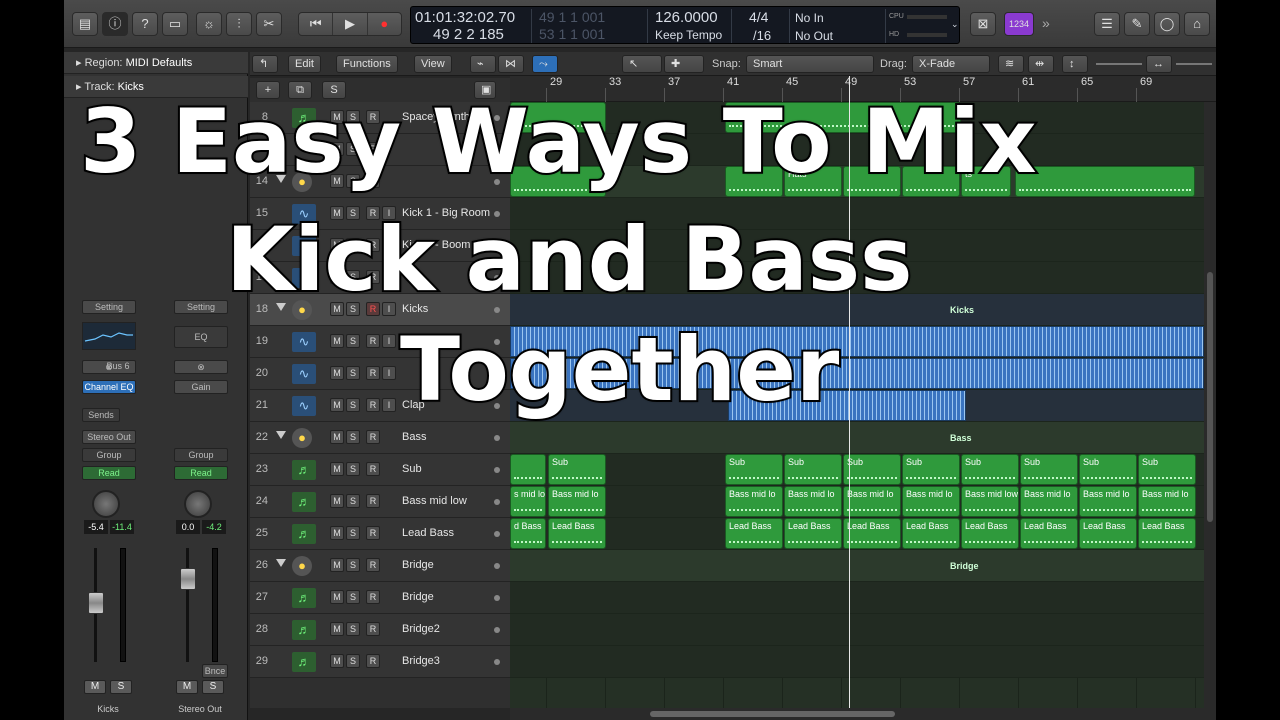  What do you see at coordinates (990, 501) in the screenshot?
I see `midi-region: Bass mid low` at bounding box center [990, 501].